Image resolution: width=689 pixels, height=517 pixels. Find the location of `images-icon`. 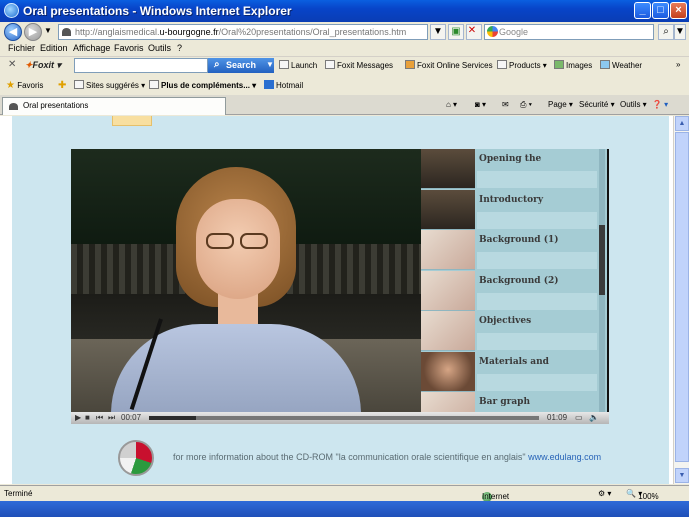

images-icon is located at coordinates (559, 64).